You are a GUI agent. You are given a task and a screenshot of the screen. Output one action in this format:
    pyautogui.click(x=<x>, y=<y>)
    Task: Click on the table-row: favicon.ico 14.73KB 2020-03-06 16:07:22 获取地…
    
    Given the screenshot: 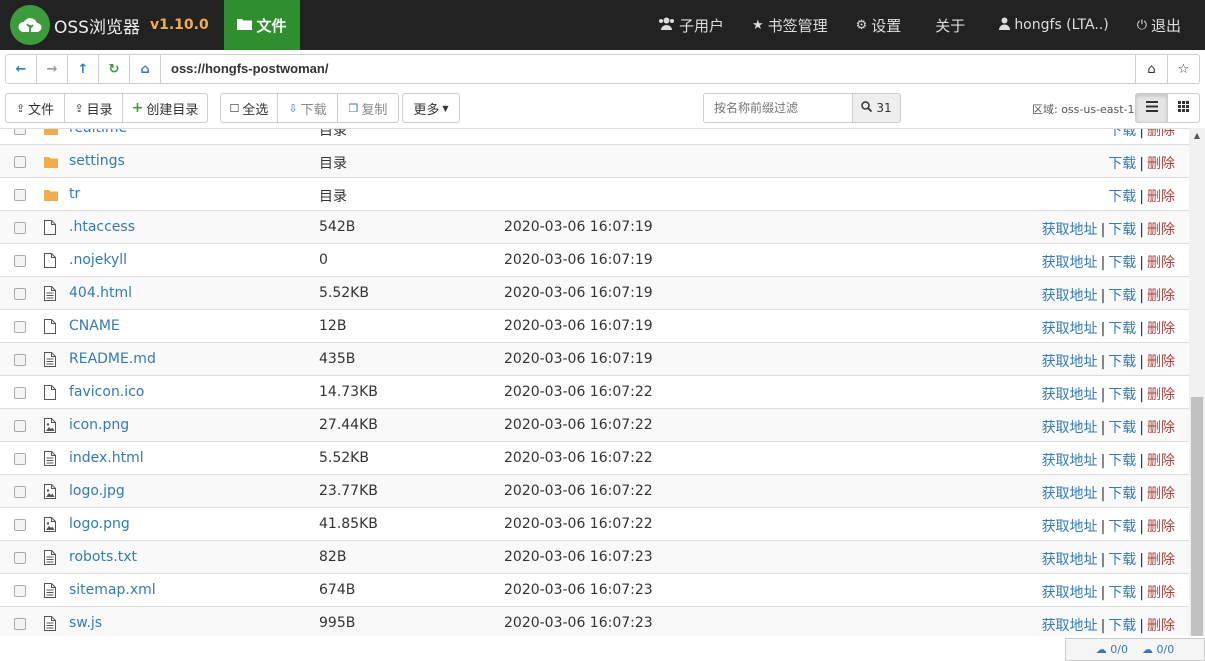 What is the action you would take?
    pyautogui.click(x=594, y=392)
    